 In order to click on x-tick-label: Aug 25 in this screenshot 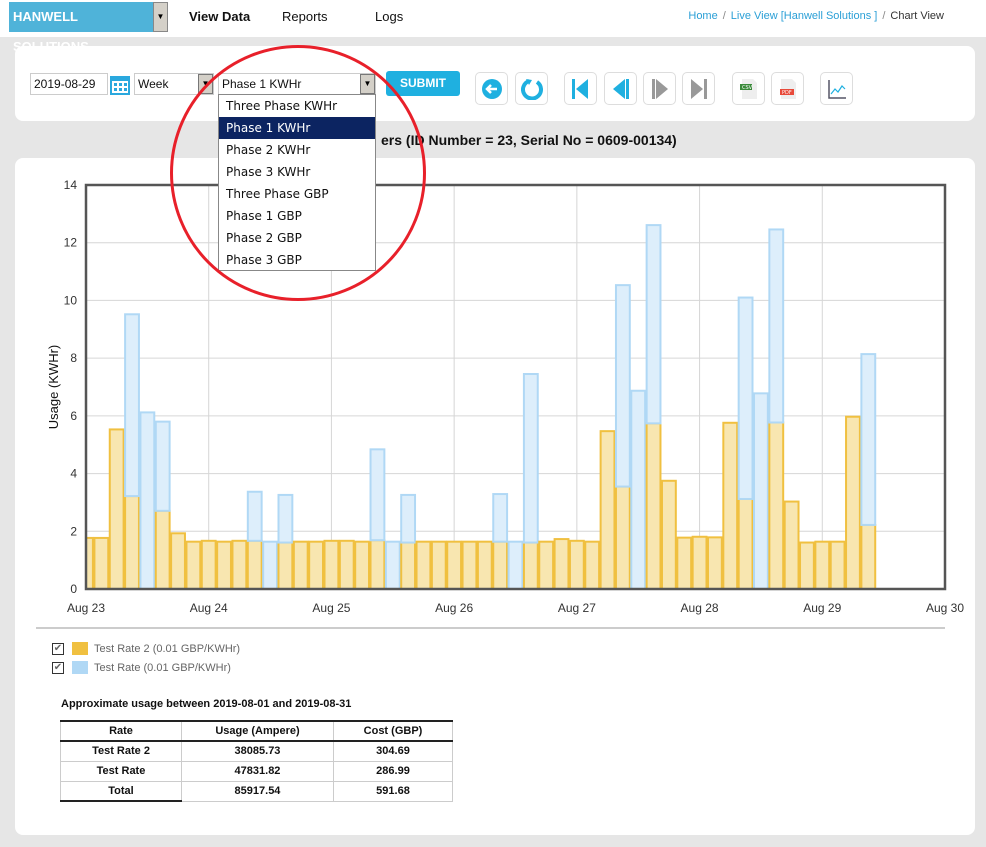, I will do `click(331, 608)`.